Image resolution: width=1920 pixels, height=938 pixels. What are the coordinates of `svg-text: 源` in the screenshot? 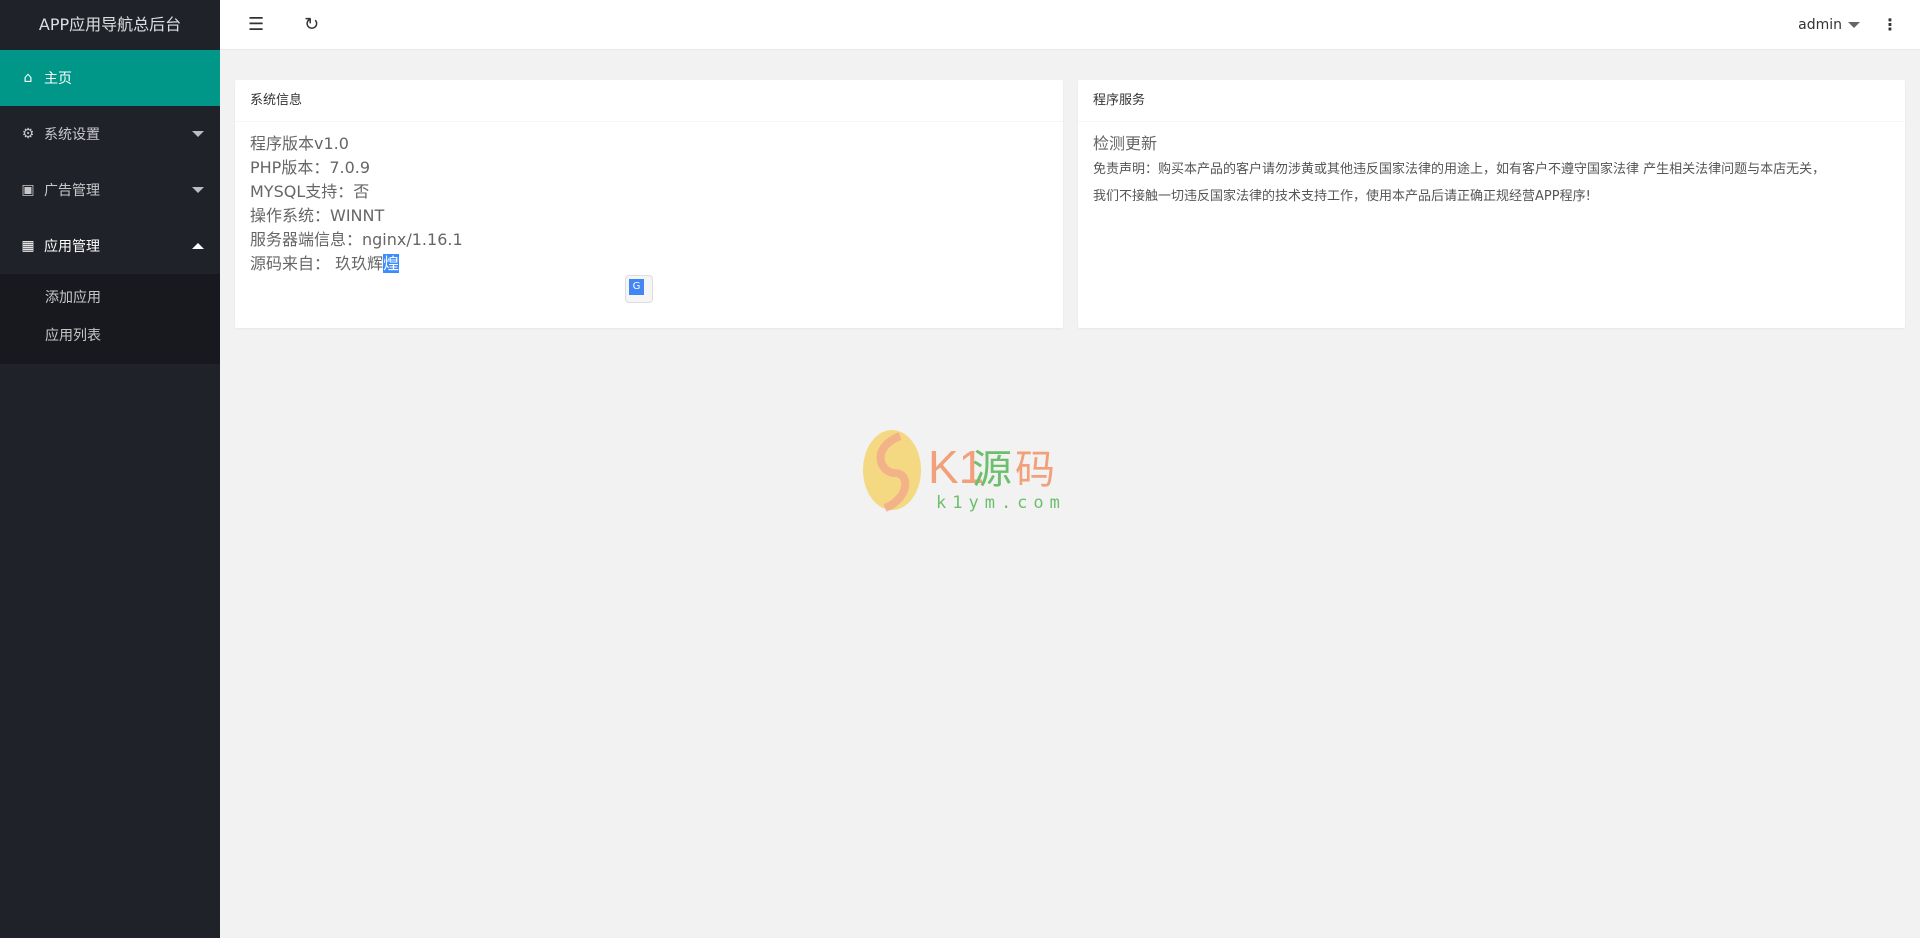 It's located at (992, 470).